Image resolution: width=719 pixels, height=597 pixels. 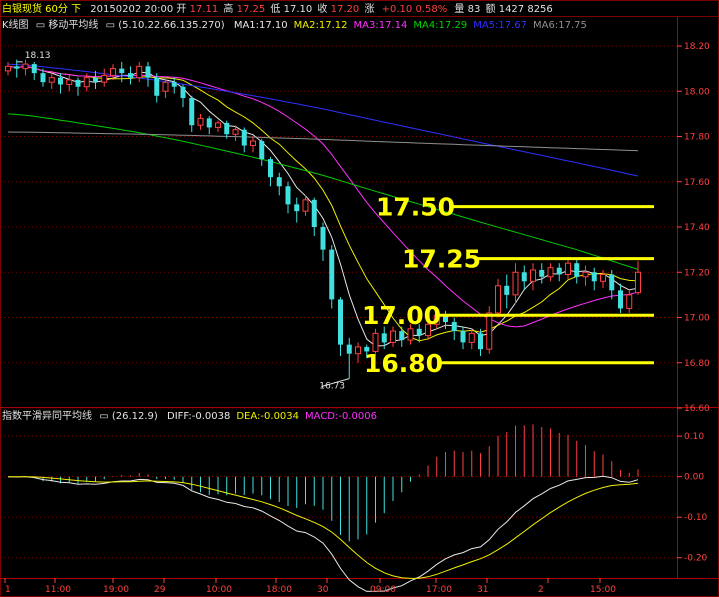 I want to click on price-tick-label: 17.20, so click(x=697, y=273).